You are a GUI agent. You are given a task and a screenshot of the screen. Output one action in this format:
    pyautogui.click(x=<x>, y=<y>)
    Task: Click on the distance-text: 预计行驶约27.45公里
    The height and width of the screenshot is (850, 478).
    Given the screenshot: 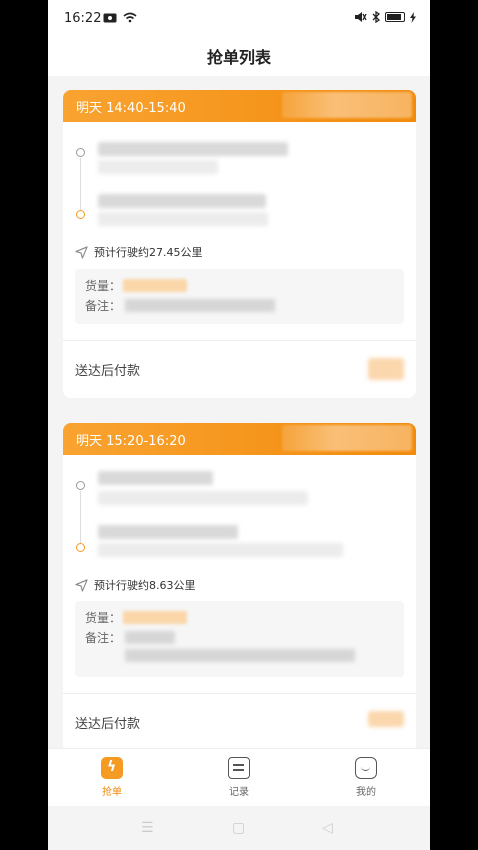 What is the action you would take?
    pyautogui.click(x=148, y=252)
    